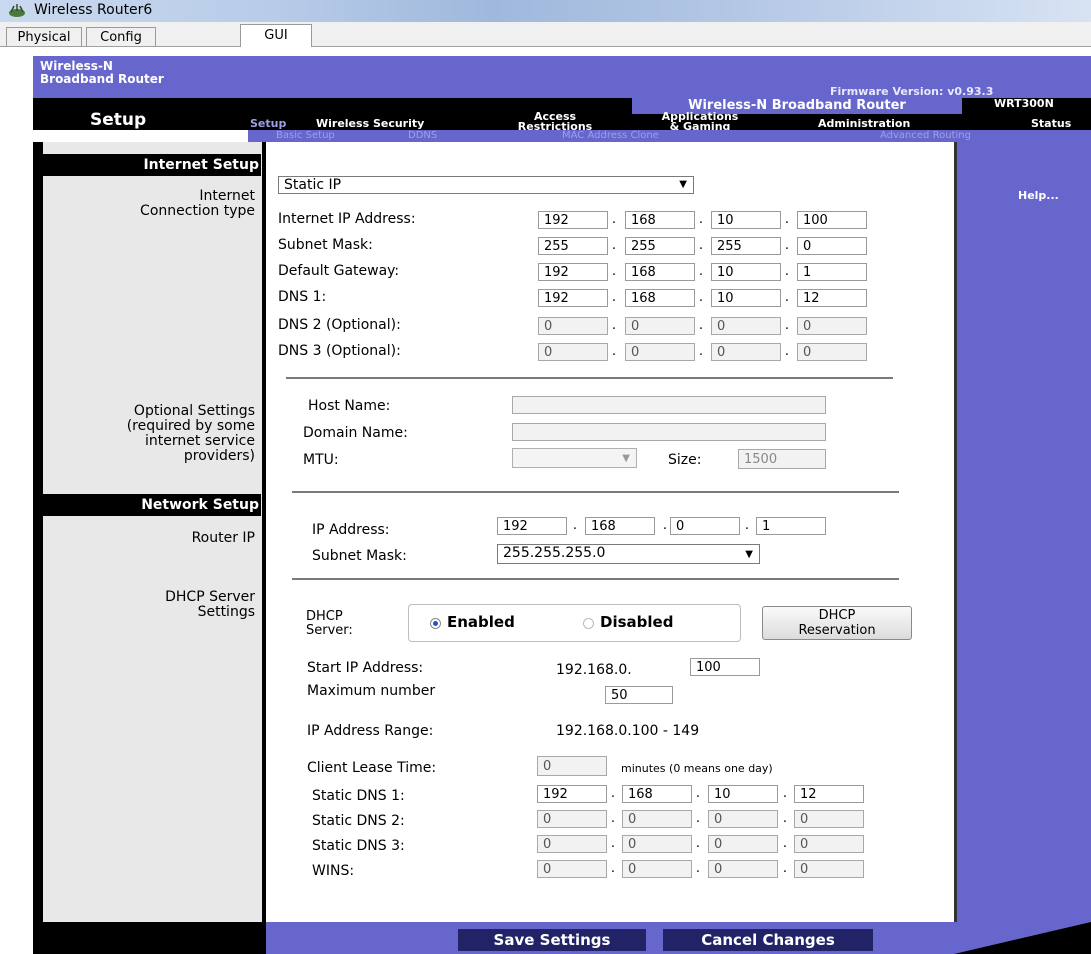 The image size is (1091, 954). What do you see at coordinates (190, 426) in the screenshot?
I see `optional-line2: (required by some` at bounding box center [190, 426].